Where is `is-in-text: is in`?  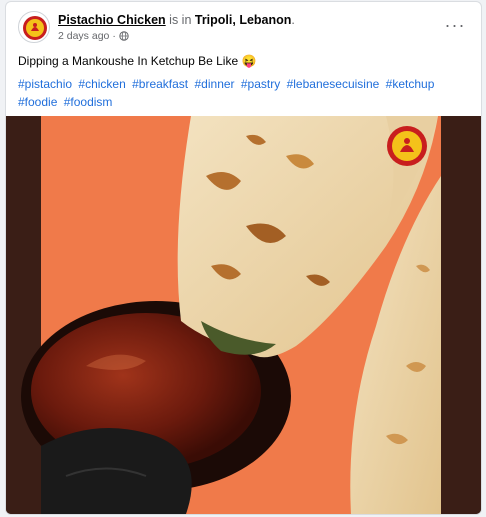
is-in-text: is in is located at coordinates (180, 20).